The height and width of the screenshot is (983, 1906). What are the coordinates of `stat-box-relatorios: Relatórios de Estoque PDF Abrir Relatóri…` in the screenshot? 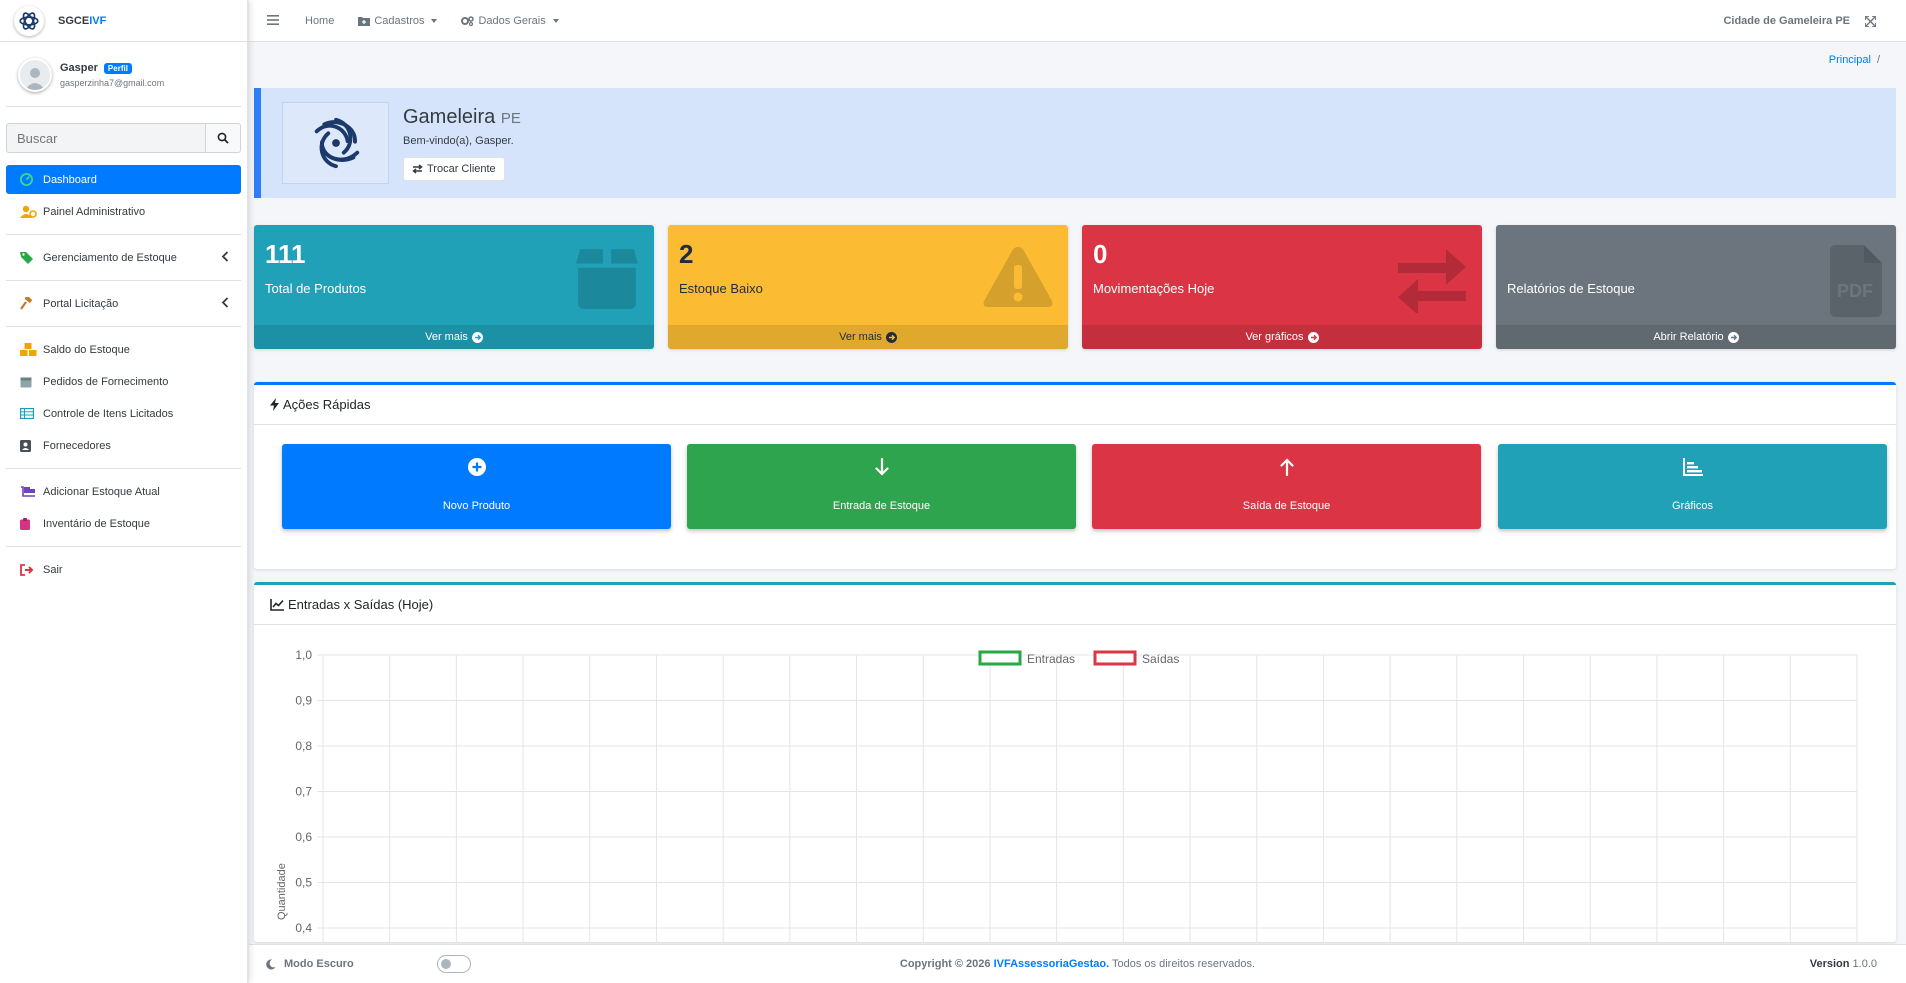 It's located at (1696, 287).